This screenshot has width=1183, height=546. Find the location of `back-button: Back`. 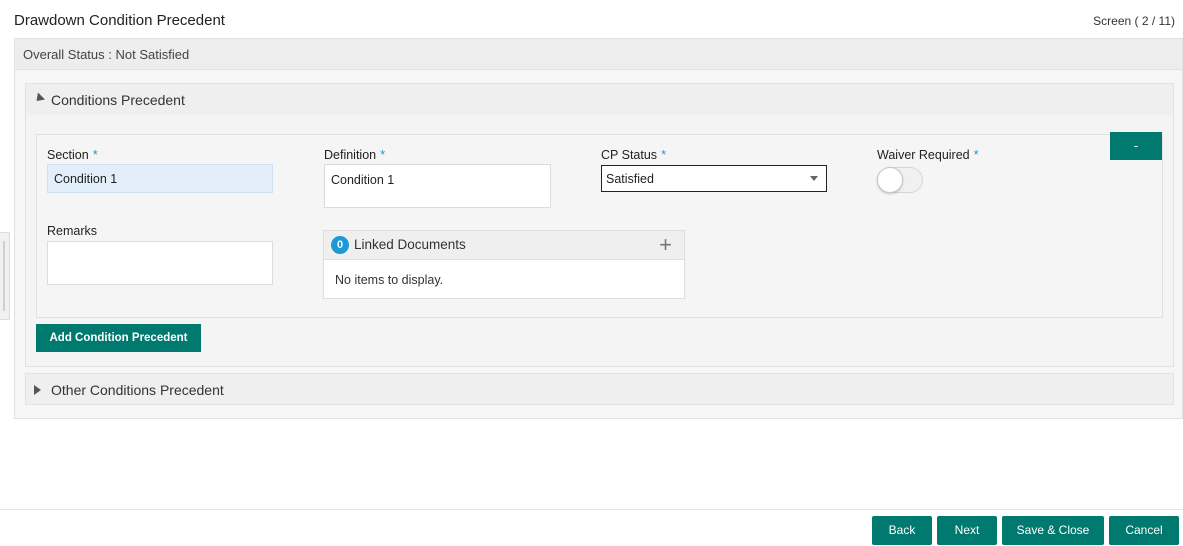

back-button: Back is located at coordinates (902, 530).